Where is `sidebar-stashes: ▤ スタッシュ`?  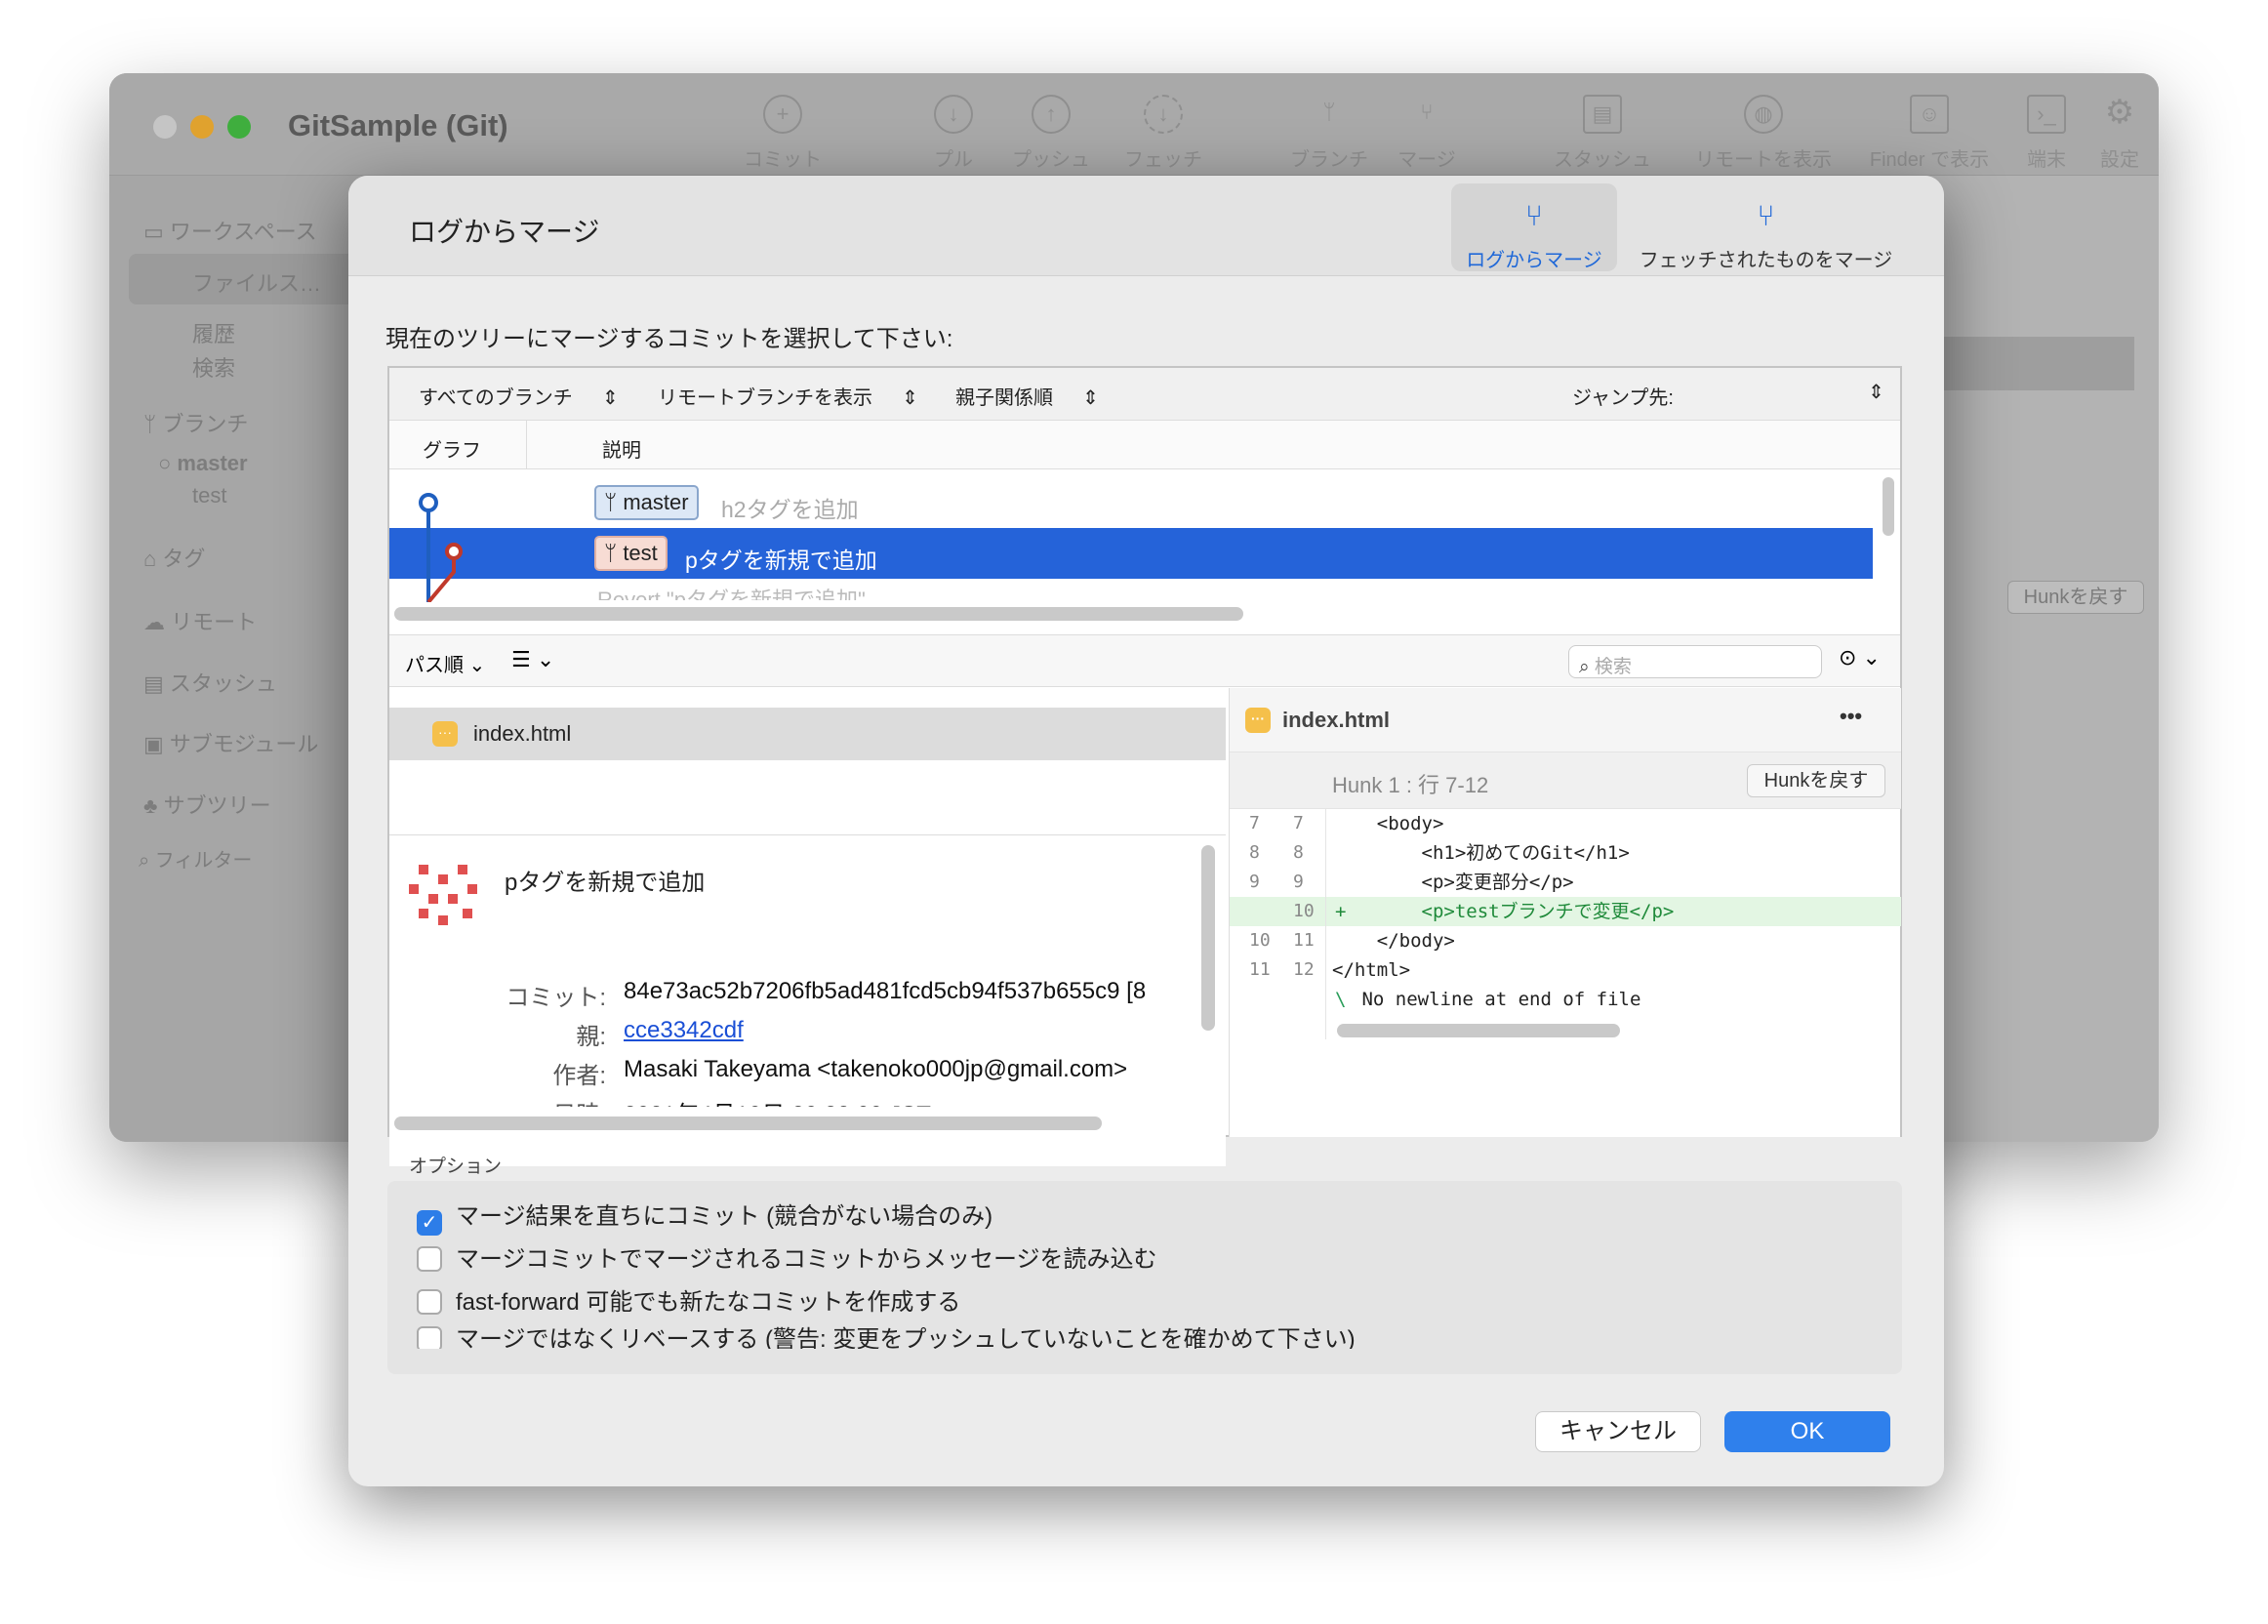
sidebar-stashes: ▤ スタッシュ is located at coordinates (210, 682).